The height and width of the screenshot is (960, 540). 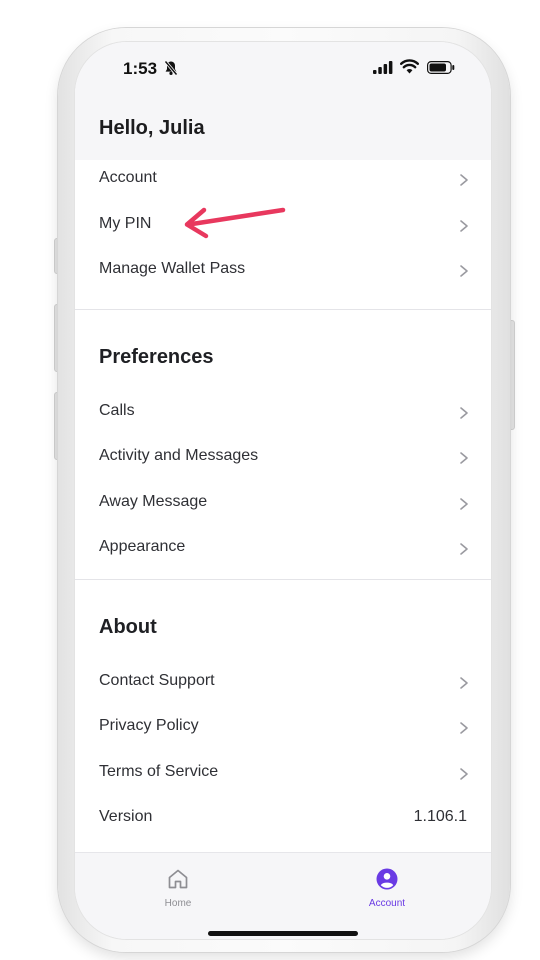 What do you see at coordinates (283, 683) in the screenshot?
I see `menu-item-contact-support: Contact Support` at bounding box center [283, 683].